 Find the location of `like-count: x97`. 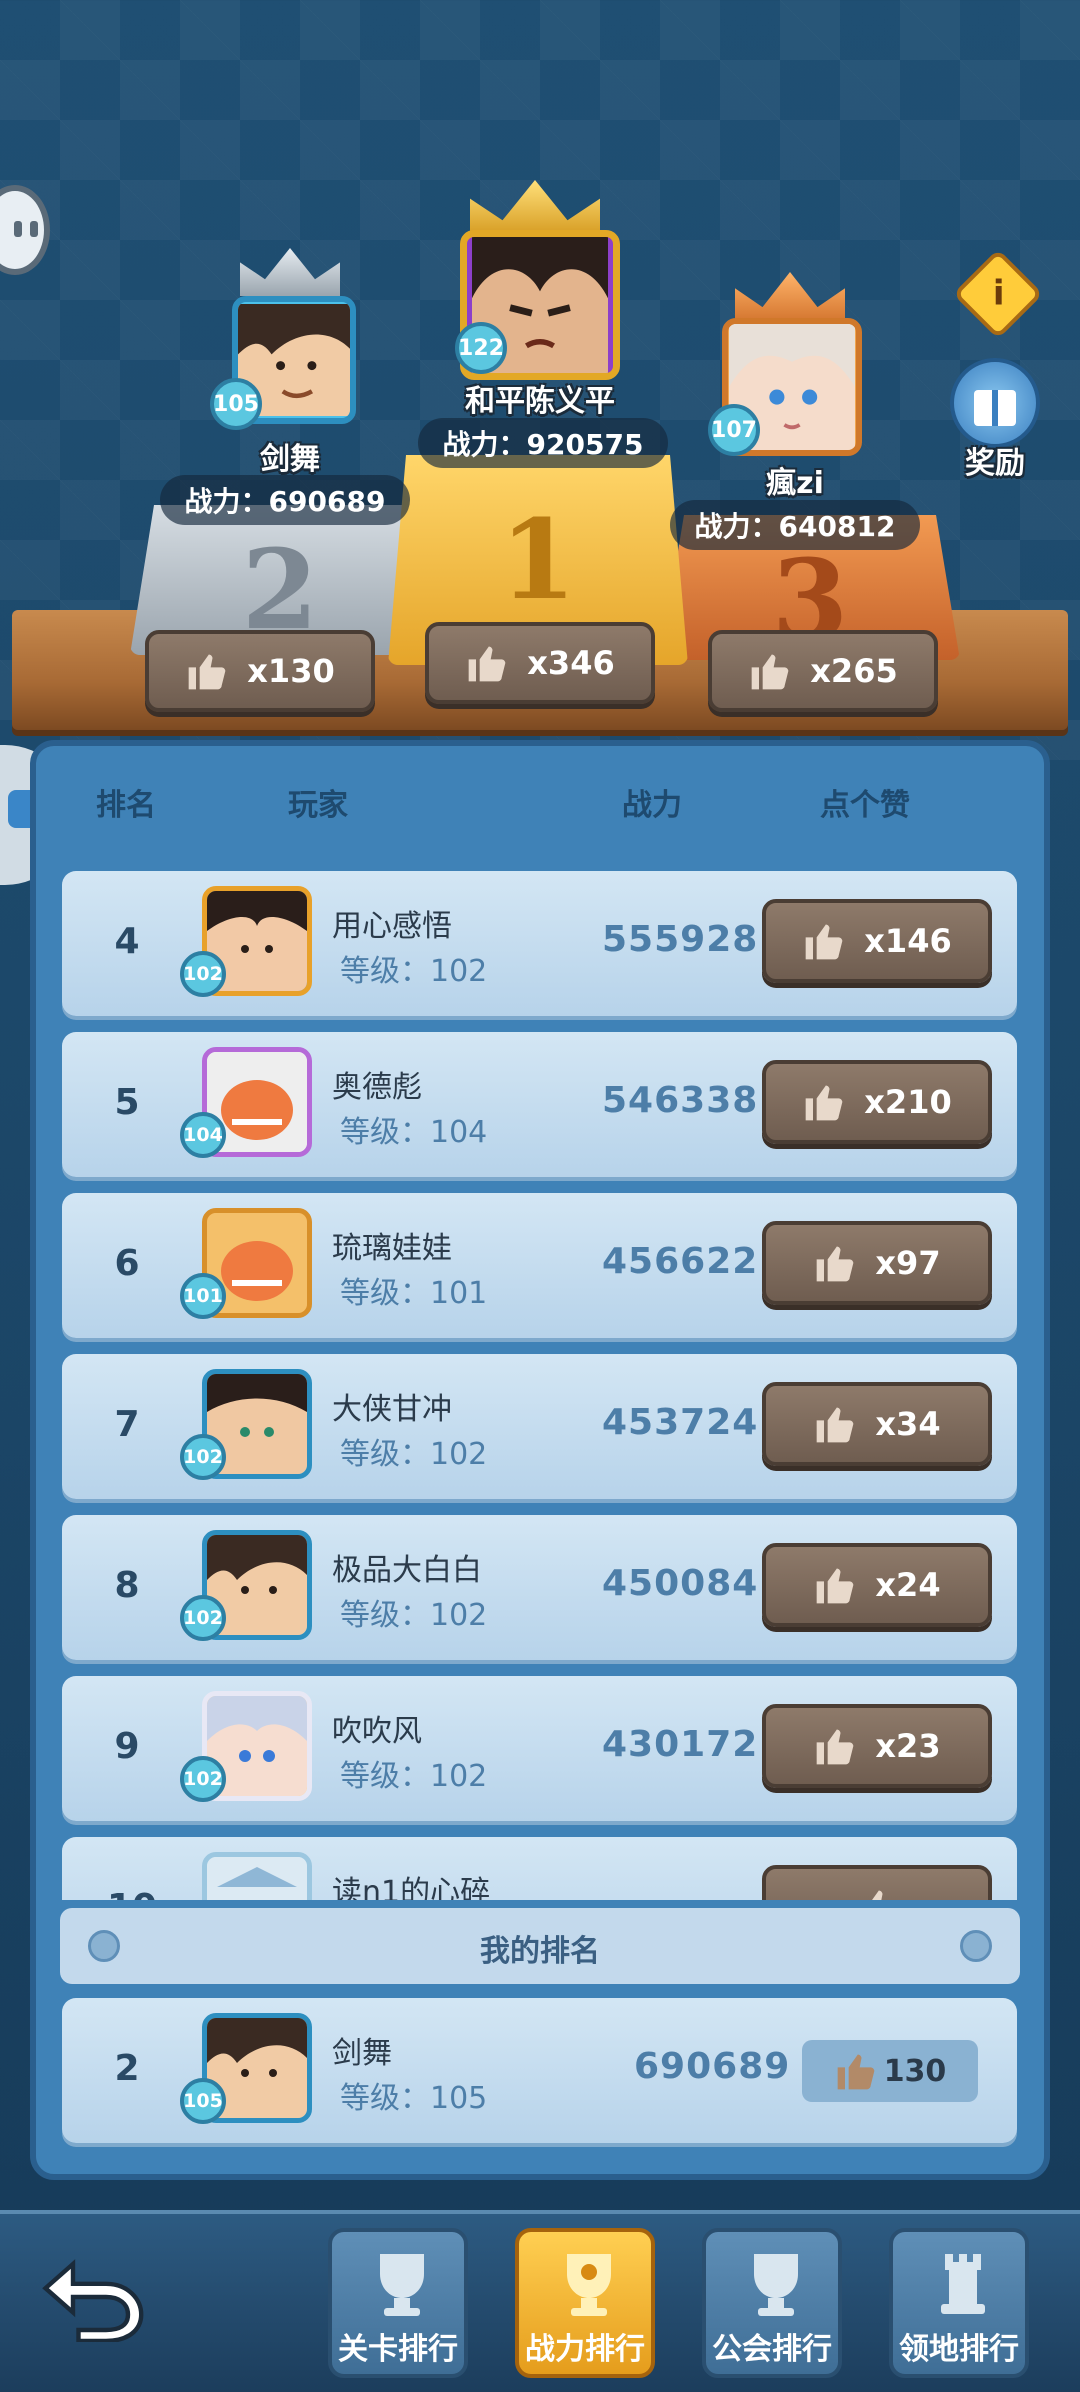

like-count: x97 is located at coordinates (908, 1263).